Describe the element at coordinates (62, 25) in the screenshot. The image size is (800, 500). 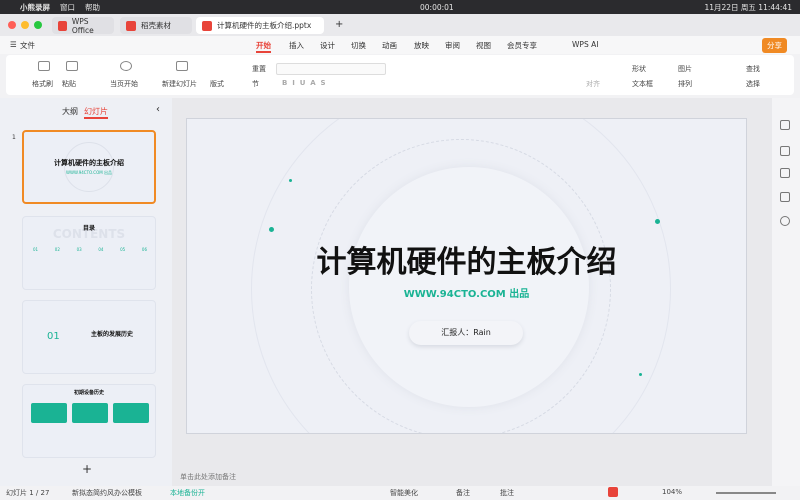
I see `wps-icon` at that location.